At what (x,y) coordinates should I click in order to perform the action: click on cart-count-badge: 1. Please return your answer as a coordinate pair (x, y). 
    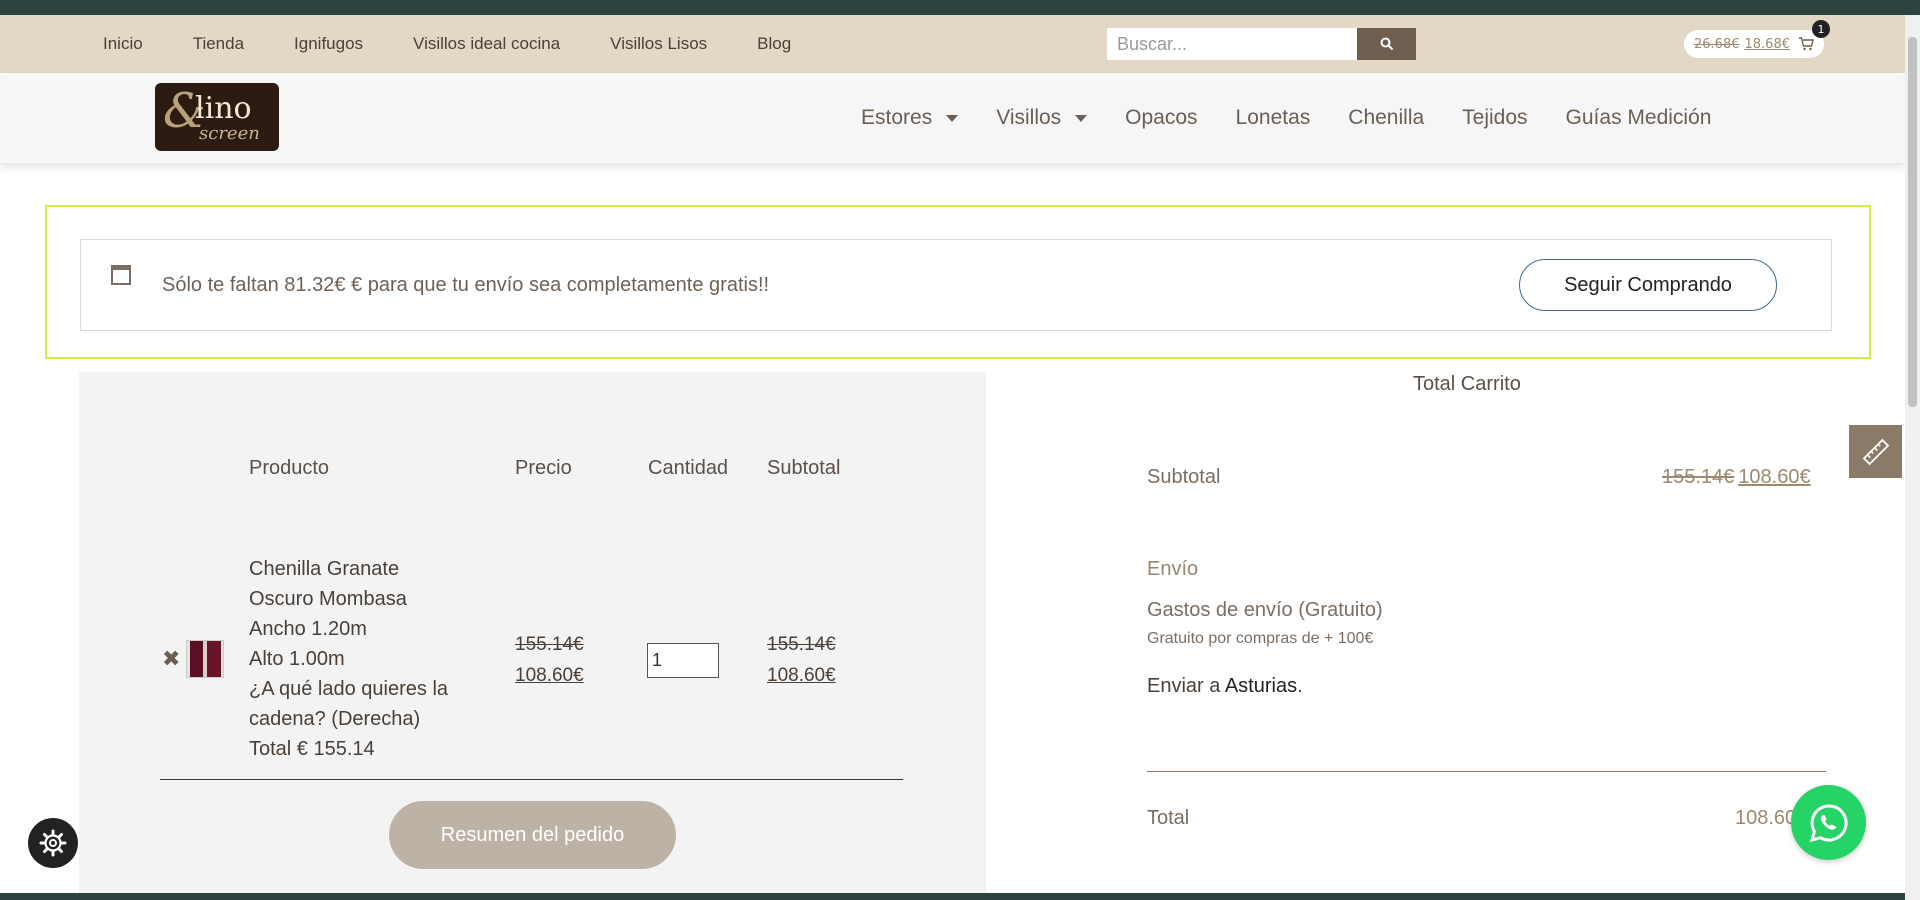
    Looking at the image, I should click on (1821, 29).